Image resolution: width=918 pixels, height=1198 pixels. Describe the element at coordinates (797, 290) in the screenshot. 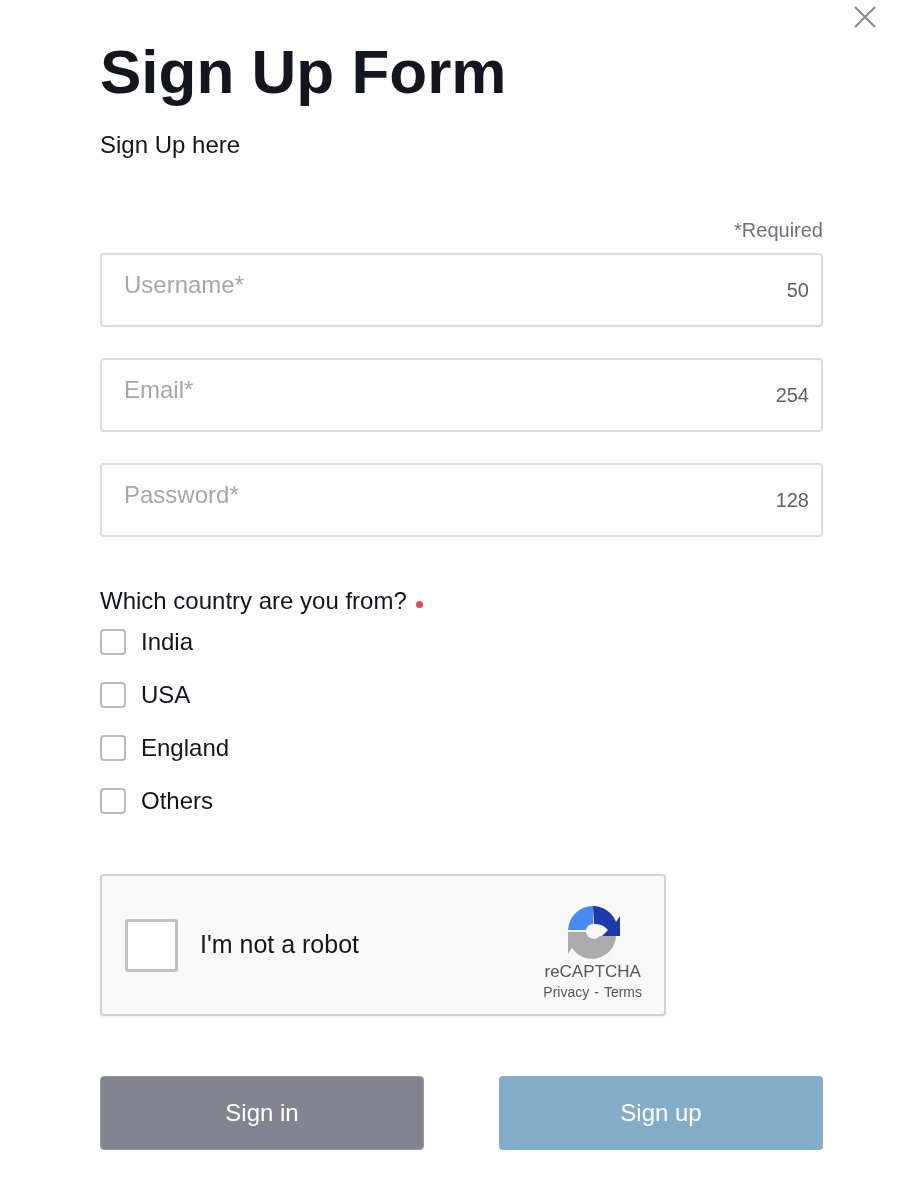

I see `character-counter: 50` at that location.